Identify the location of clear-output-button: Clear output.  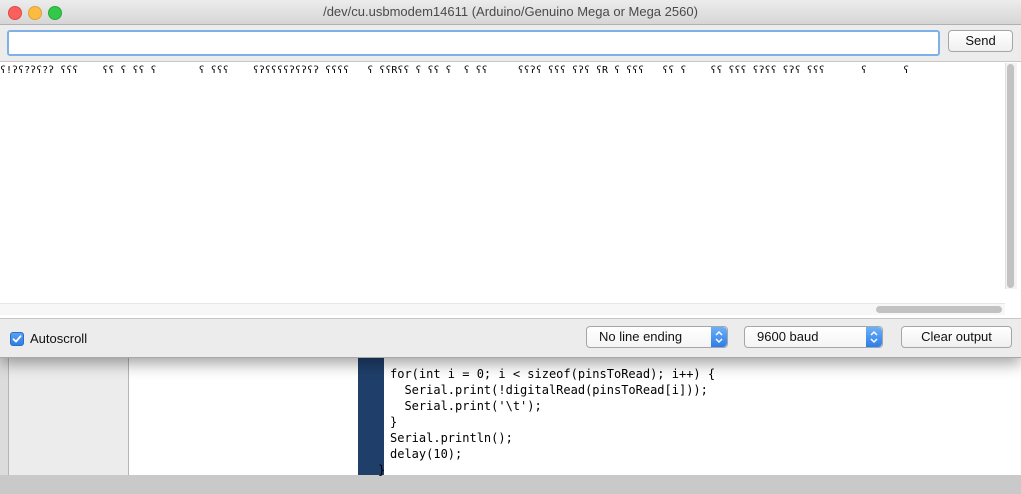
(956, 337).